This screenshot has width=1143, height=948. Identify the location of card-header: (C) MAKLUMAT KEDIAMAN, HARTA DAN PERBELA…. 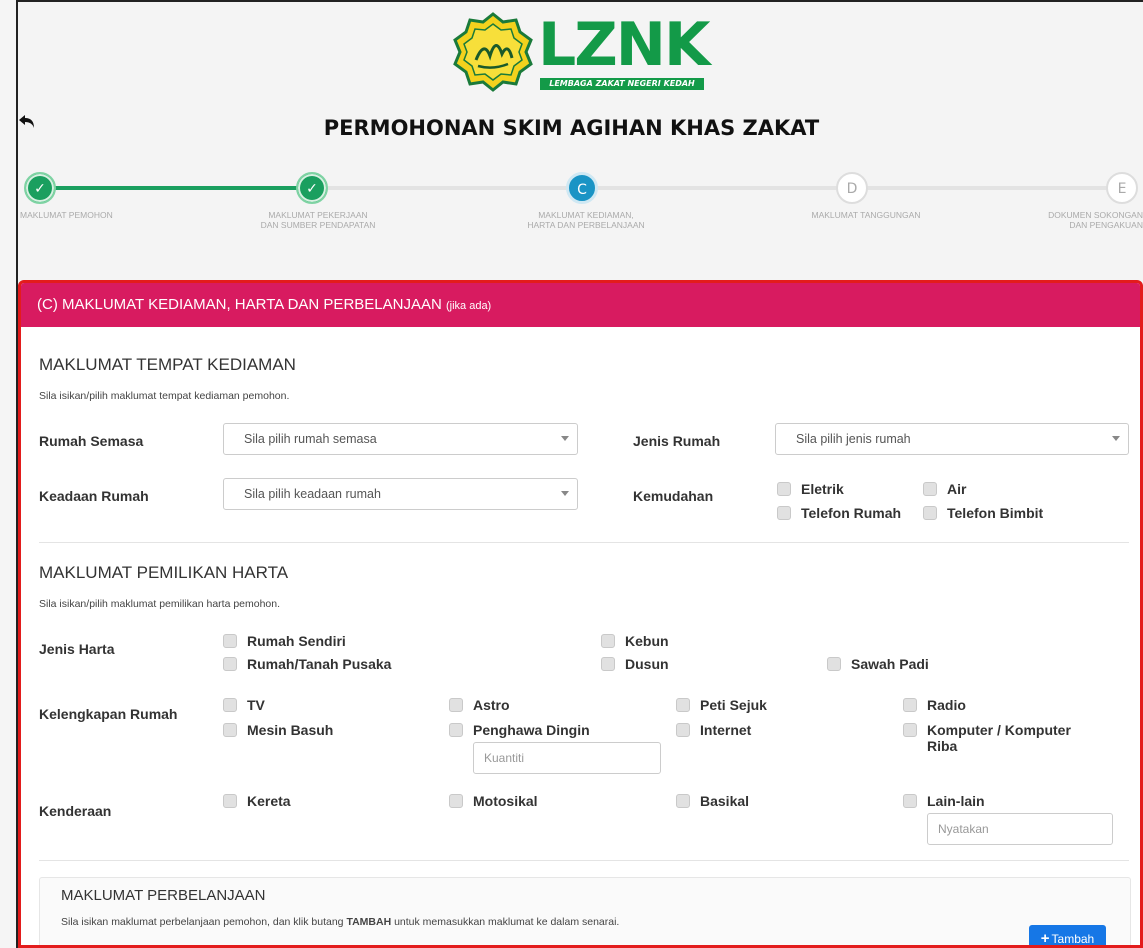
(580, 305).